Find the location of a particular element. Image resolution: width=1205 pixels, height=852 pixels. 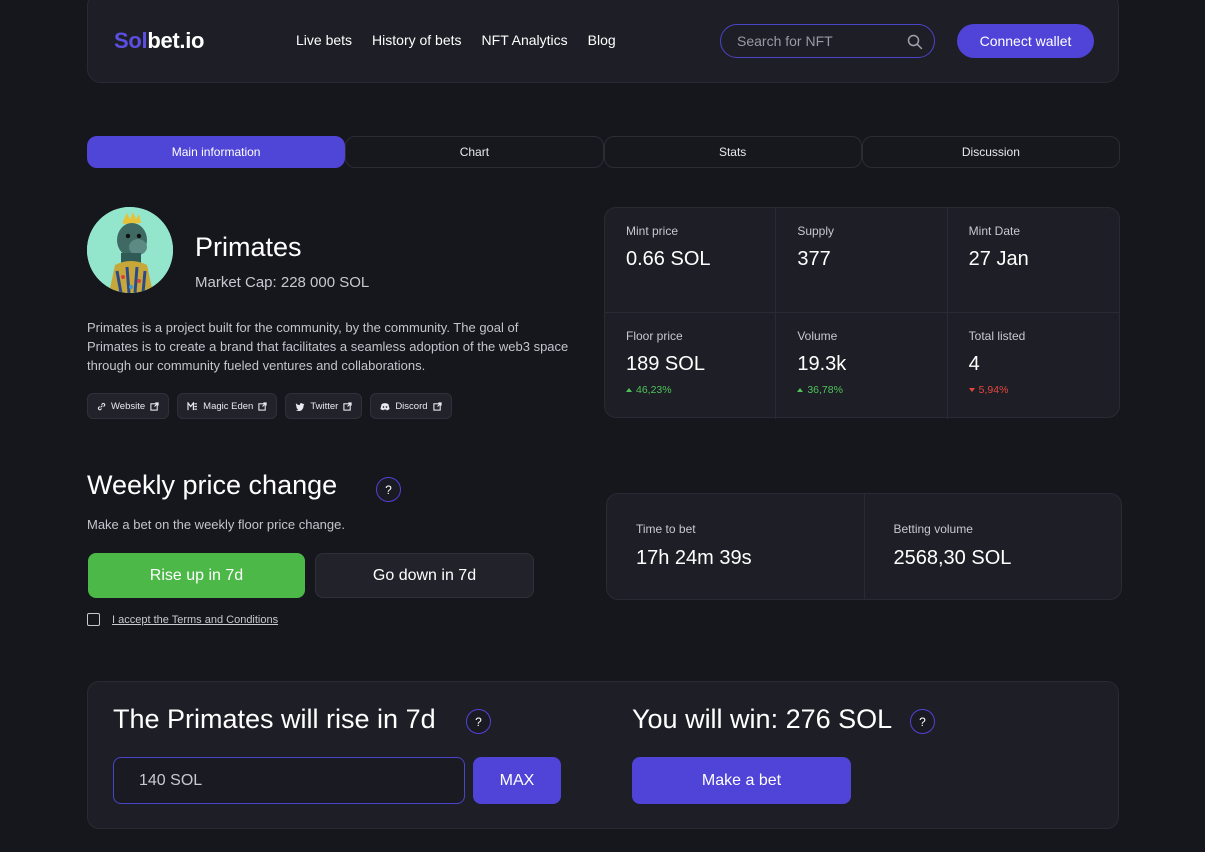

tab-discussion: Discussion is located at coordinates (990, 152).